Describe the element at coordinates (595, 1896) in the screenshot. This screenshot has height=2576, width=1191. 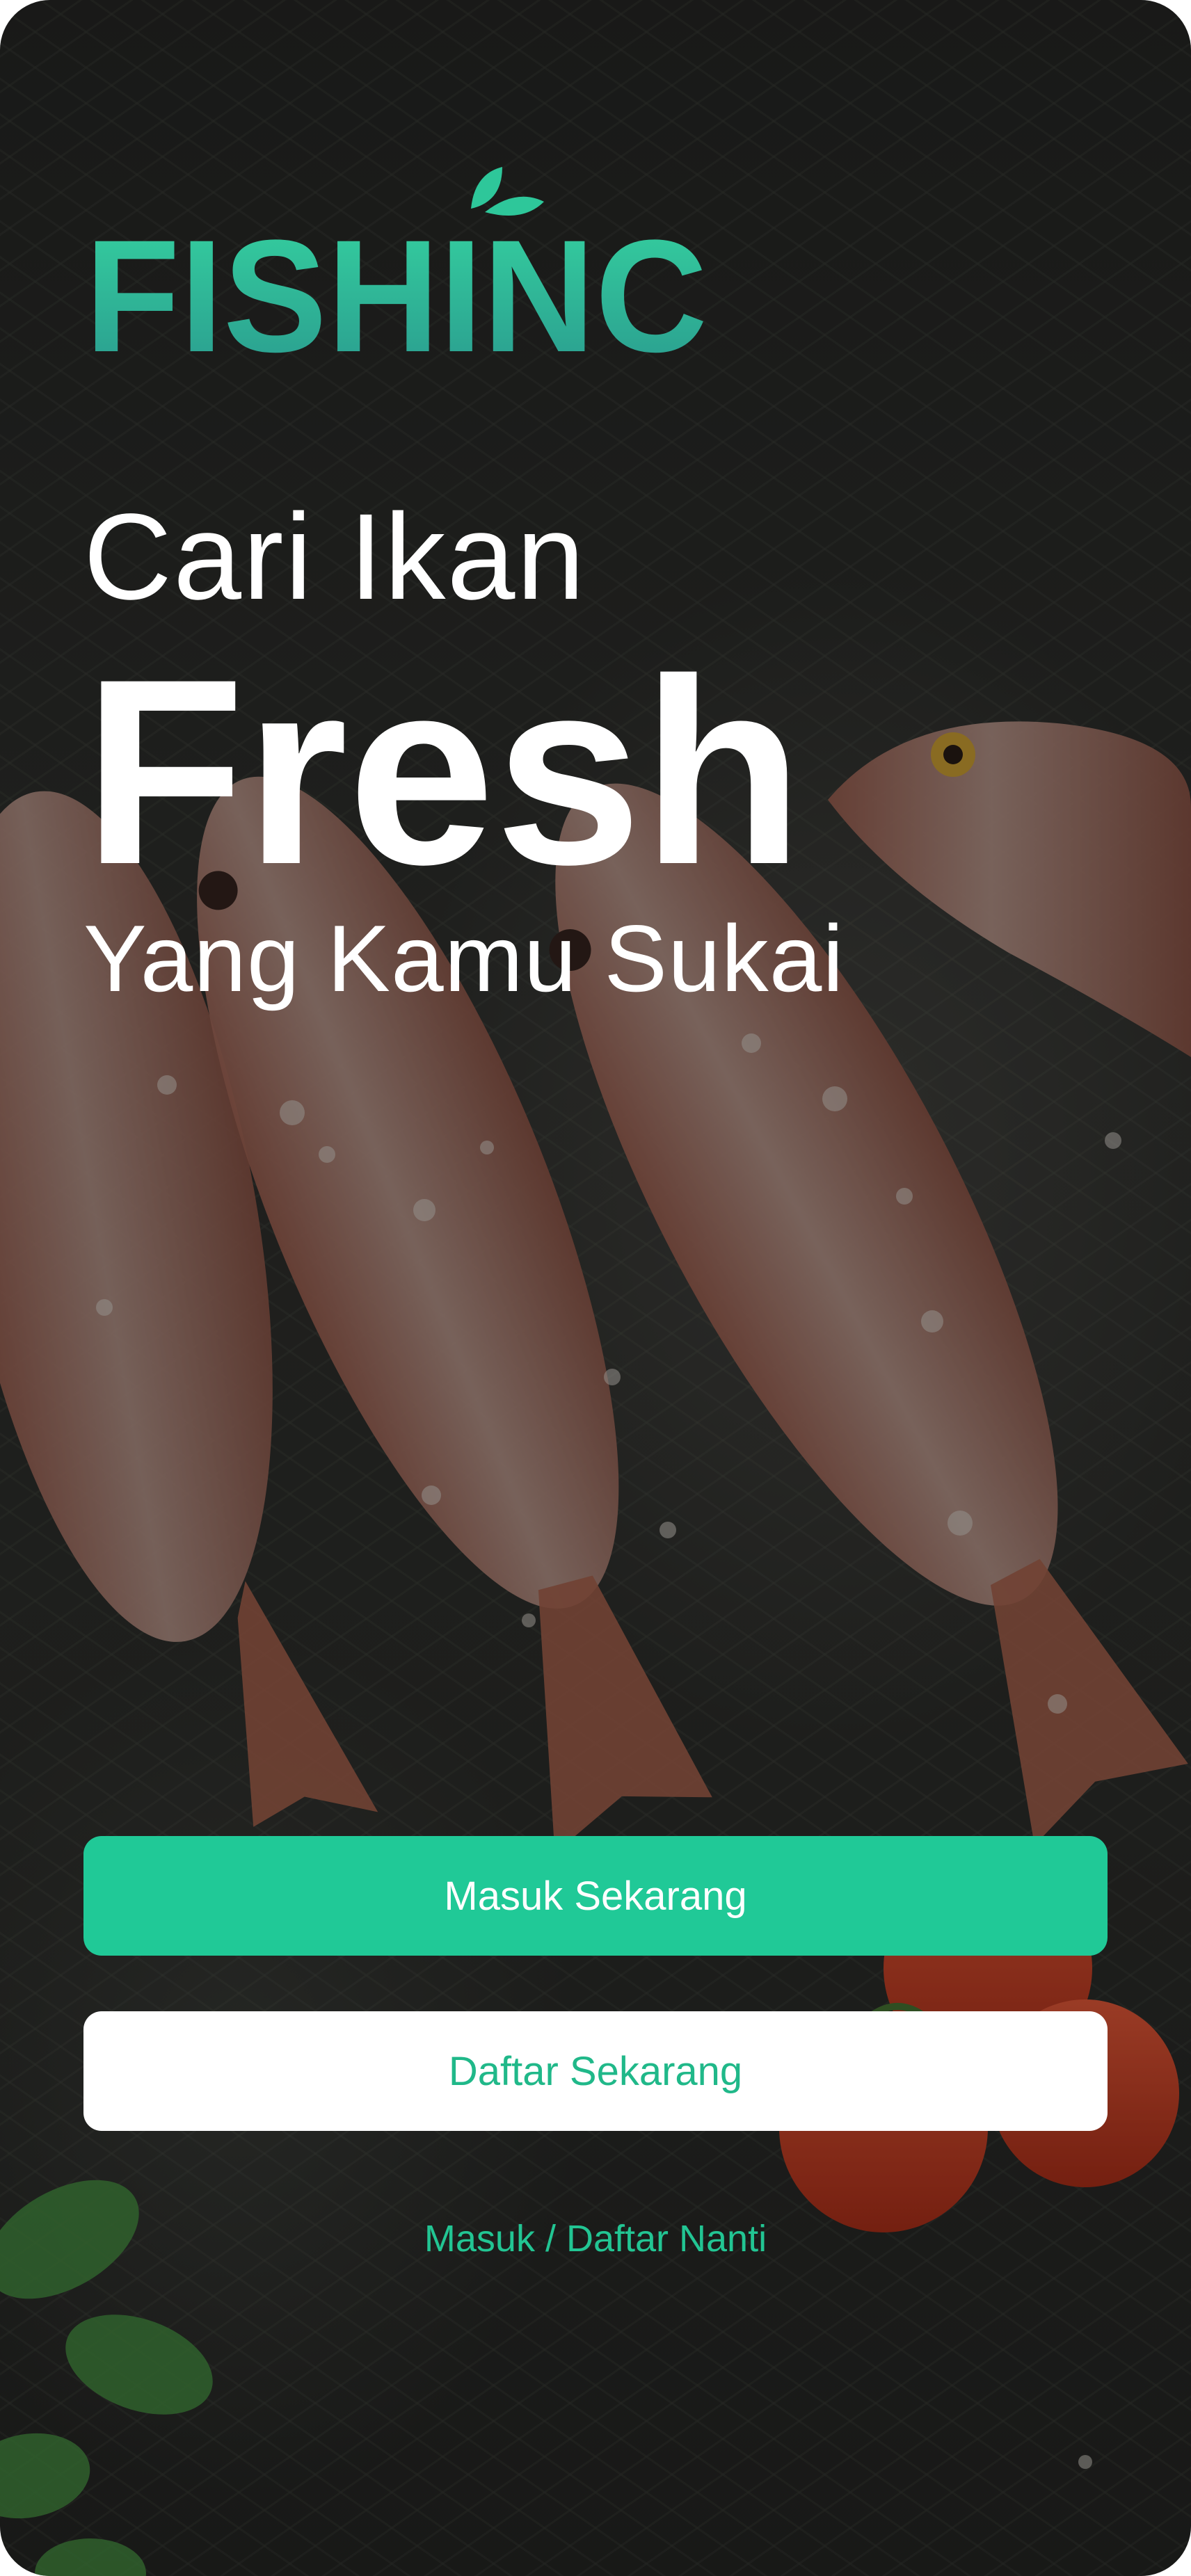
I see `login-now-button: Masuk Sekarang` at that location.